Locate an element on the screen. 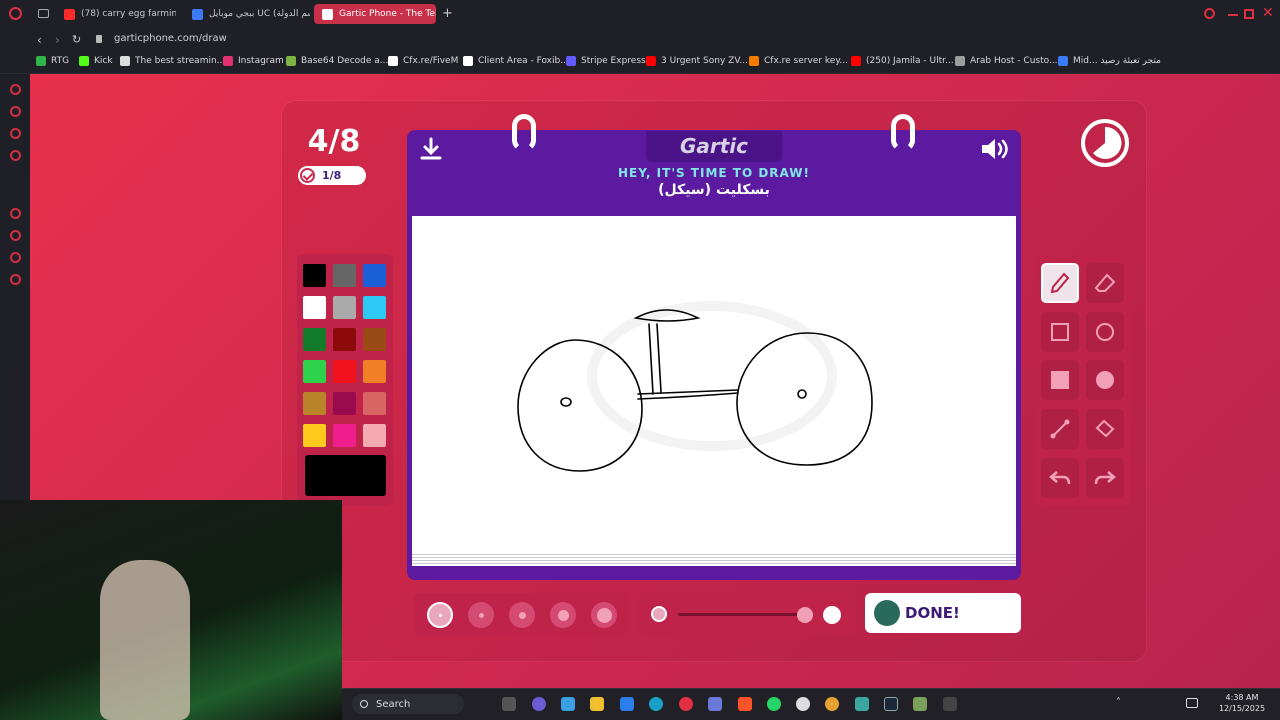  opacity-slider-thumb is located at coordinates (805, 615).